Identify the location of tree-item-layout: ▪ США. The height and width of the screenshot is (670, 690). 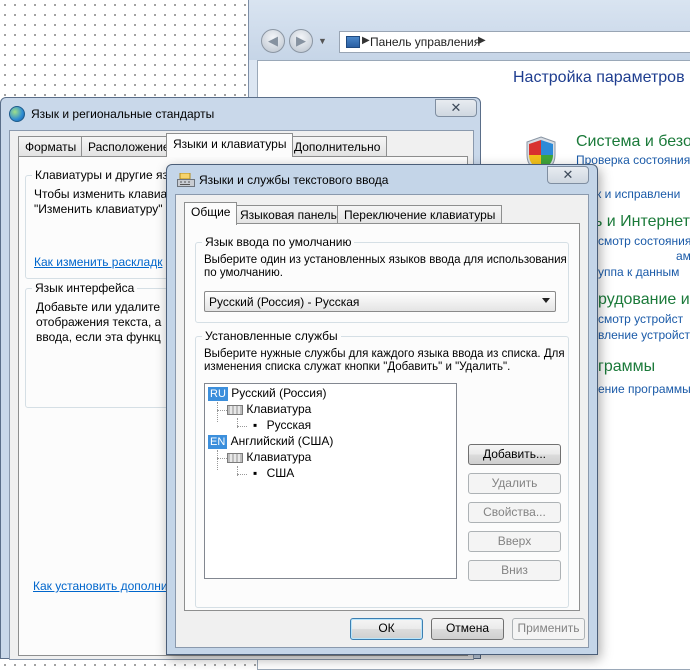
(273, 473).